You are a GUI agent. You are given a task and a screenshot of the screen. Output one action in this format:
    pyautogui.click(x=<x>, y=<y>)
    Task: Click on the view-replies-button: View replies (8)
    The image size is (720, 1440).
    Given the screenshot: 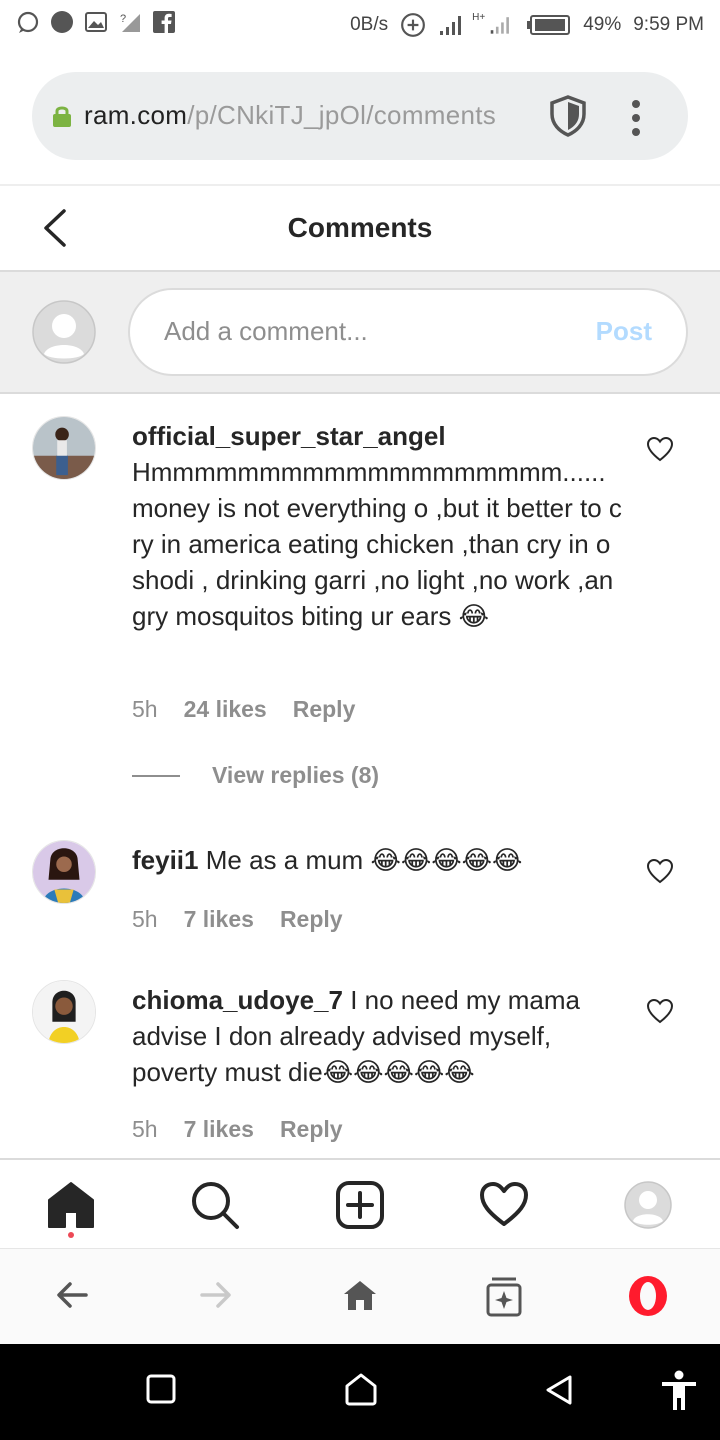 What is the action you would take?
    pyautogui.click(x=255, y=775)
    